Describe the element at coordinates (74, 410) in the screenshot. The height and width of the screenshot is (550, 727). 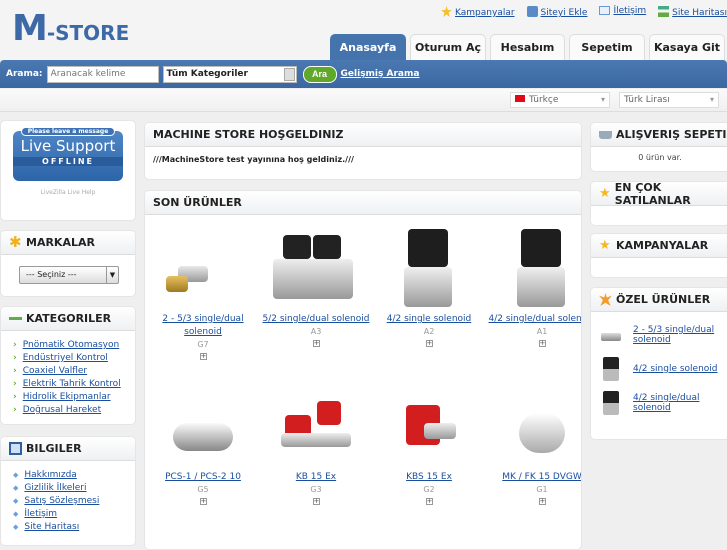
I see `category-item: Doğrusal Hareket` at that location.